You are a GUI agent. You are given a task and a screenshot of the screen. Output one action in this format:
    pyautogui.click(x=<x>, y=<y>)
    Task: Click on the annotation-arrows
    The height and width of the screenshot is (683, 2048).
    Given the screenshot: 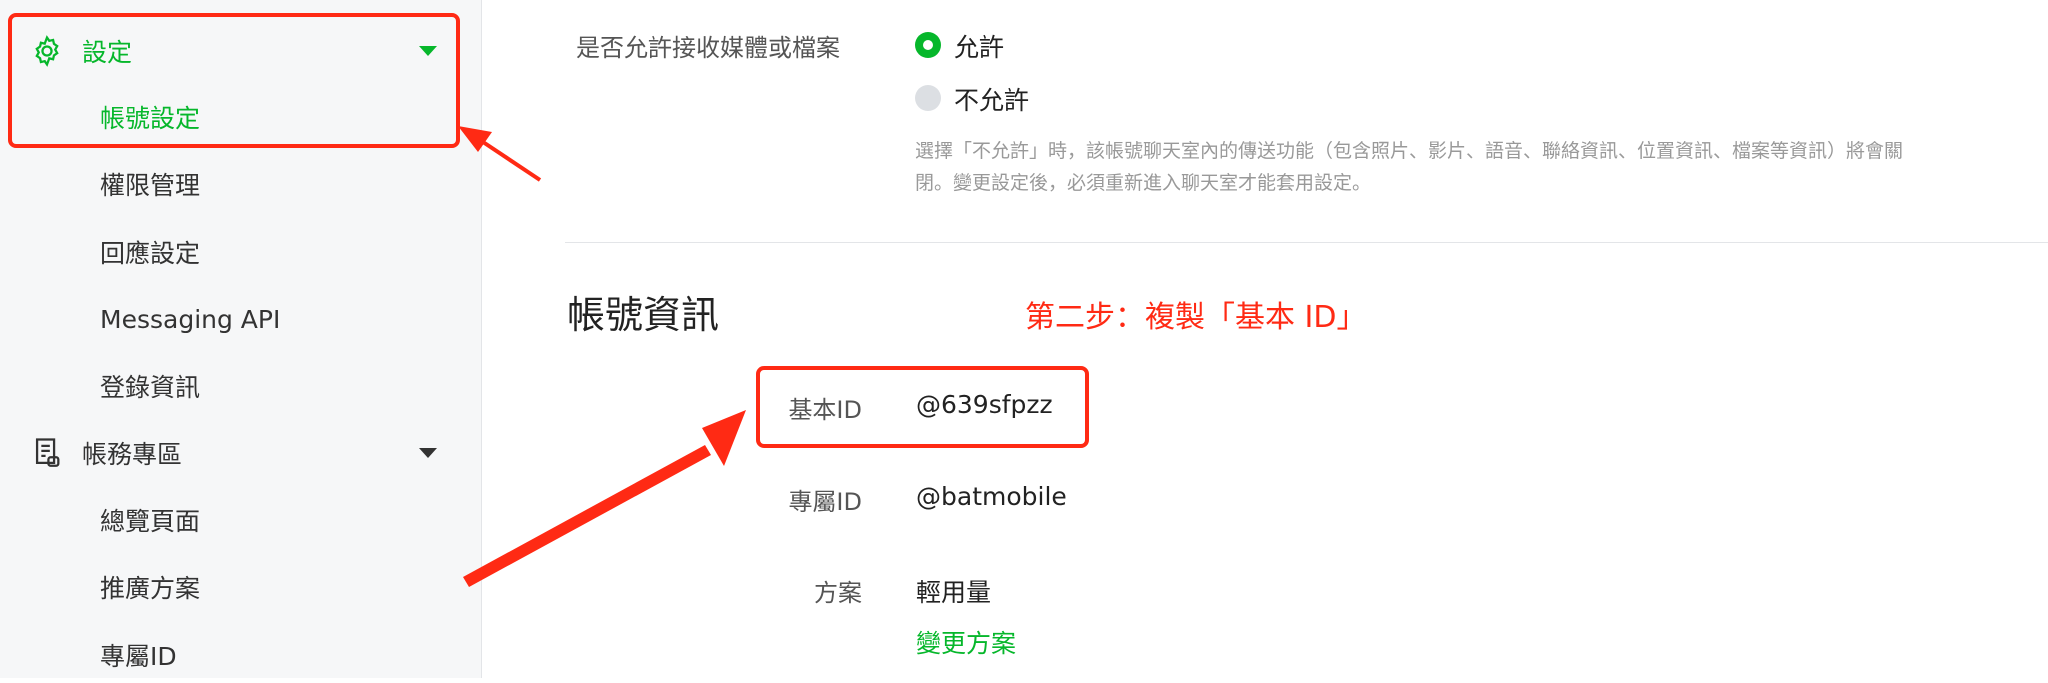 What is the action you would take?
    pyautogui.click(x=602, y=356)
    